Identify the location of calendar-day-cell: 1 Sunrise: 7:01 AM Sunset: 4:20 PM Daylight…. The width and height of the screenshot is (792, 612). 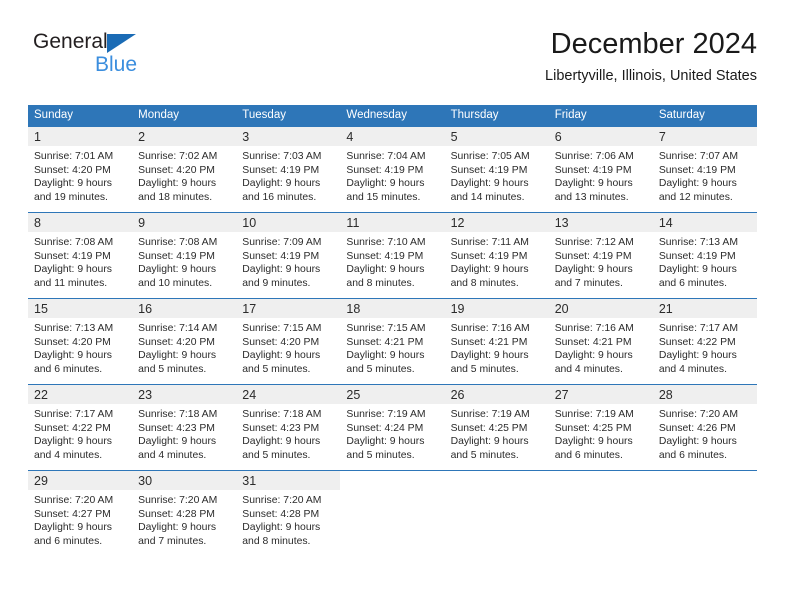
(80, 170).